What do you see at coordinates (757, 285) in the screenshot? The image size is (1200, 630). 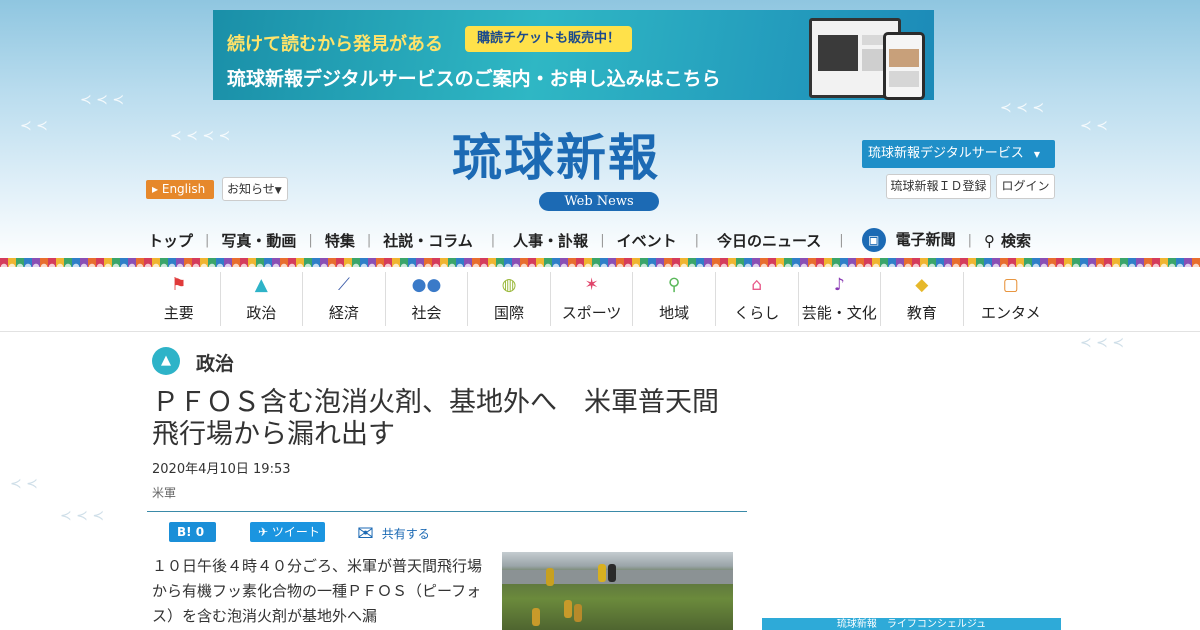 I see `house-icon: ⌂` at bounding box center [757, 285].